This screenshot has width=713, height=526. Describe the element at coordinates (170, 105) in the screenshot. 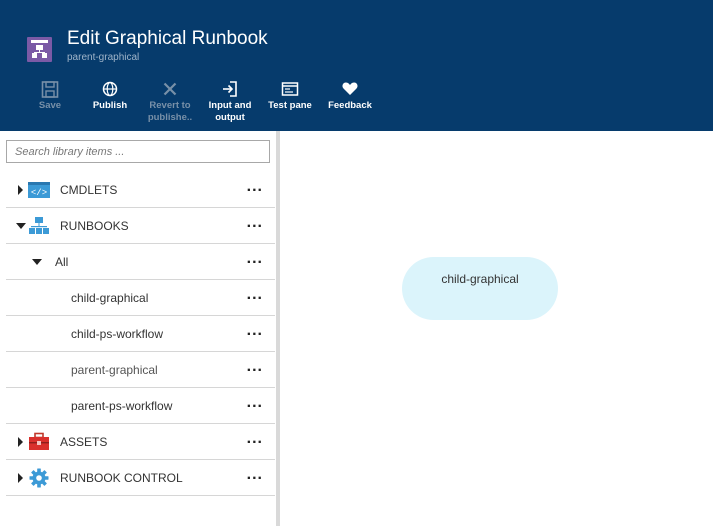

I see `revert-label-1: Revert to` at that location.